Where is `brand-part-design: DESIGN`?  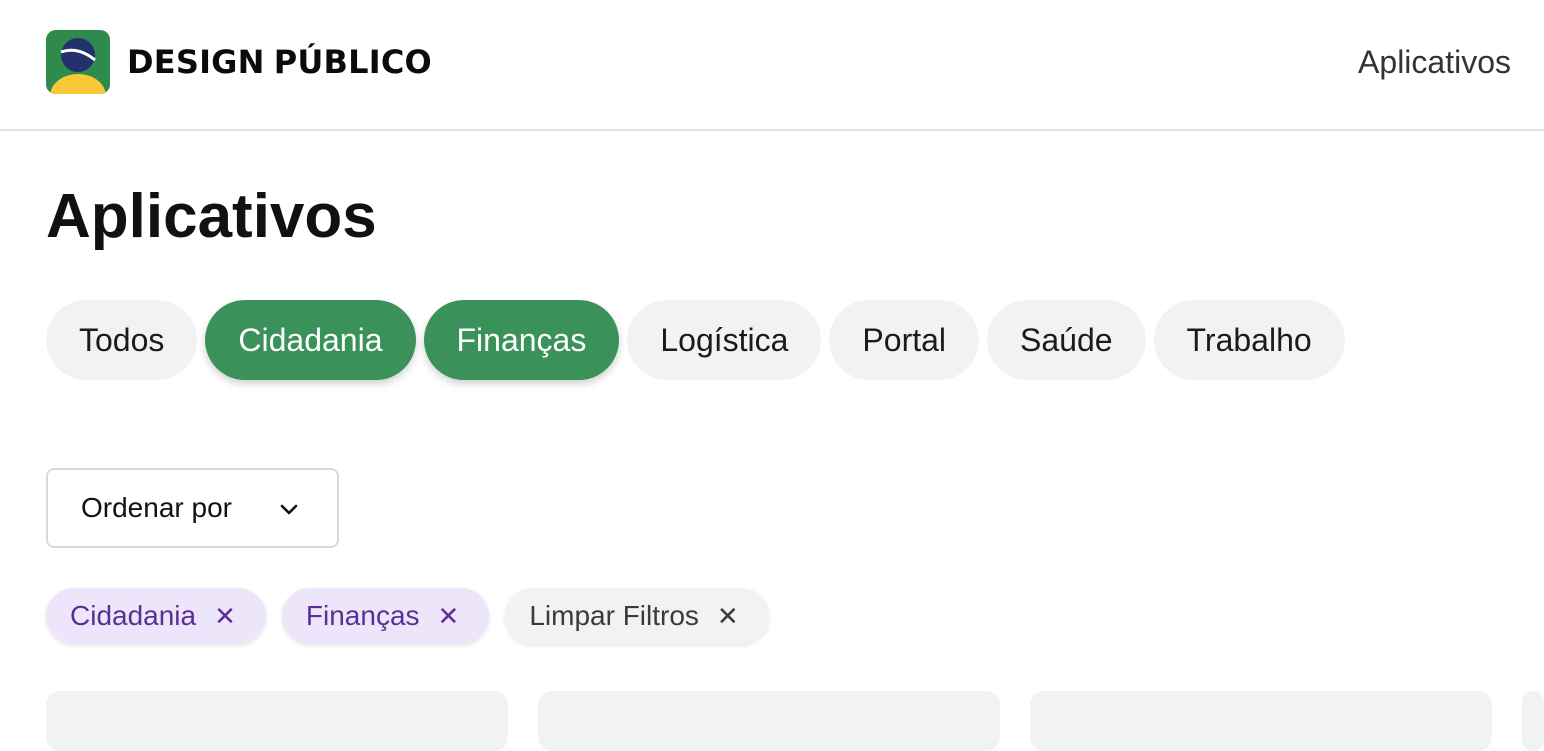
brand-part-design: DESIGN is located at coordinates (196, 62).